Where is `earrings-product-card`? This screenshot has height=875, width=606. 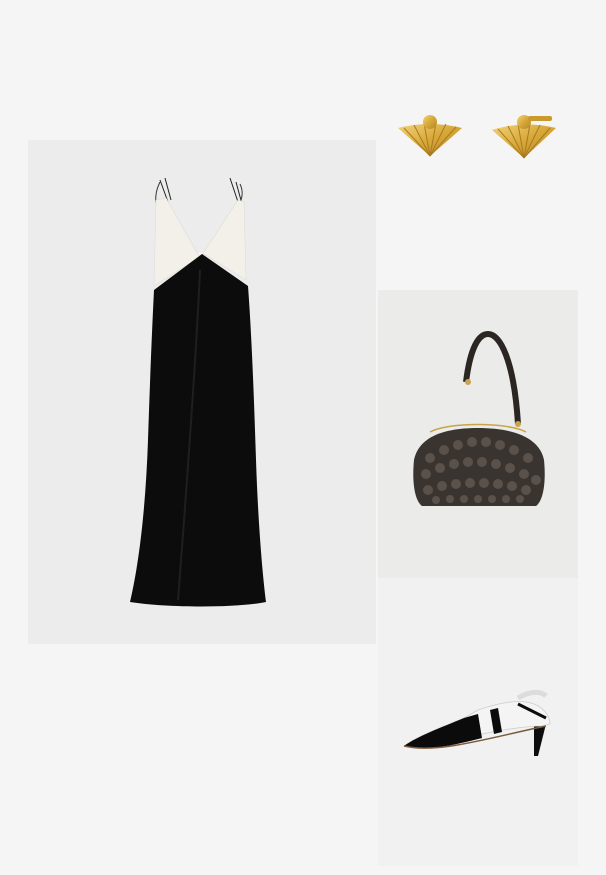 earrings-product-card is located at coordinates (481, 140).